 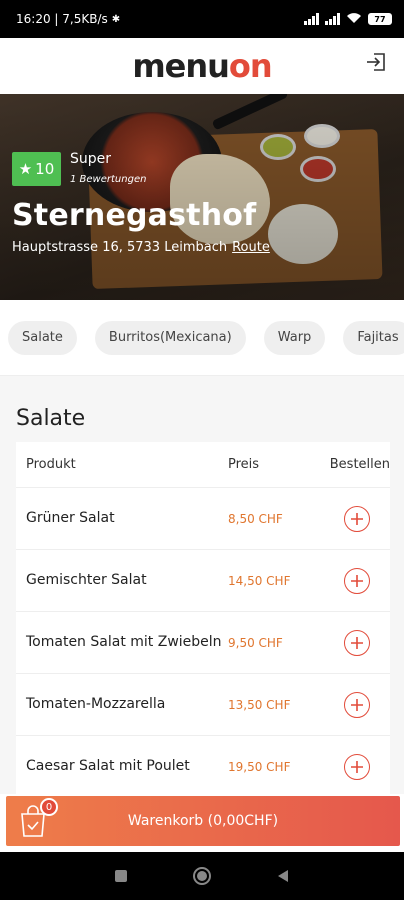 What do you see at coordinates (51, 464) in the screenshot?
I see `column-header-product: Produkt` at bounding box center [51, 464].